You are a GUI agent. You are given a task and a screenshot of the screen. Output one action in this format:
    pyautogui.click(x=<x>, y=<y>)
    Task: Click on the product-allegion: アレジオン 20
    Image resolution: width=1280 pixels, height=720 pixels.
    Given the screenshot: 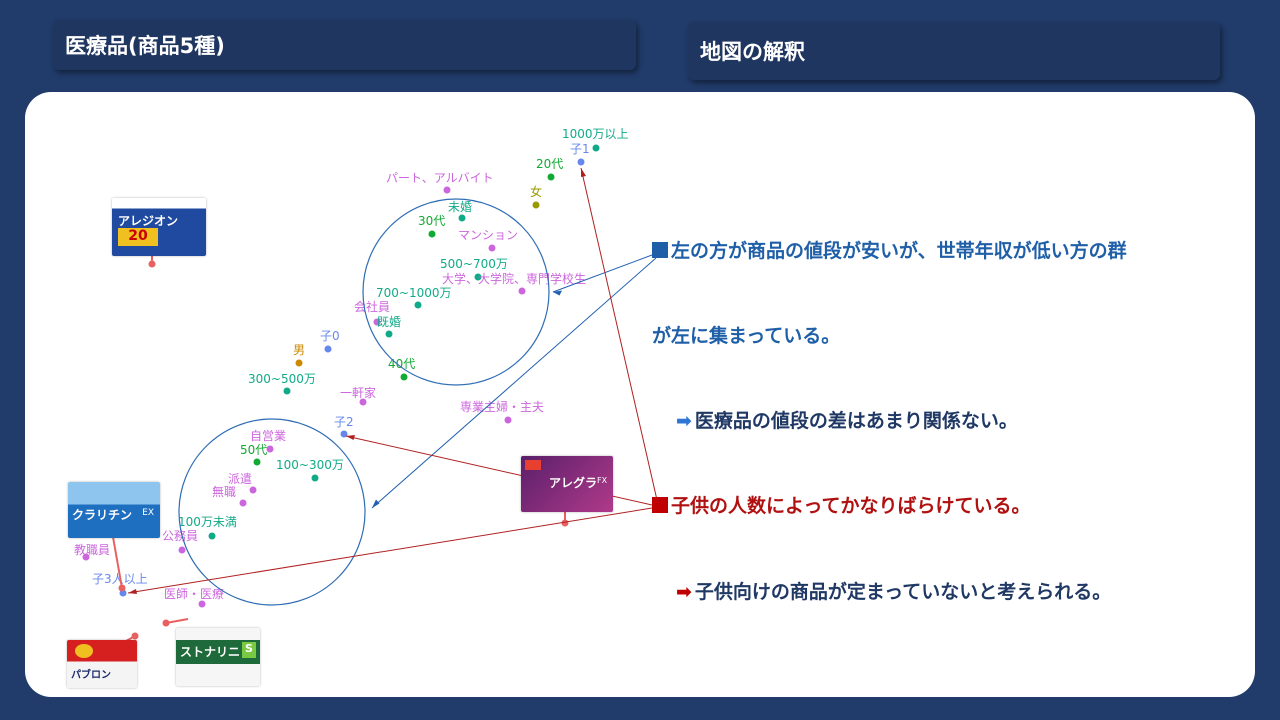 What is the action you would take?
    pyautogui.click(x=159, y=227)
    